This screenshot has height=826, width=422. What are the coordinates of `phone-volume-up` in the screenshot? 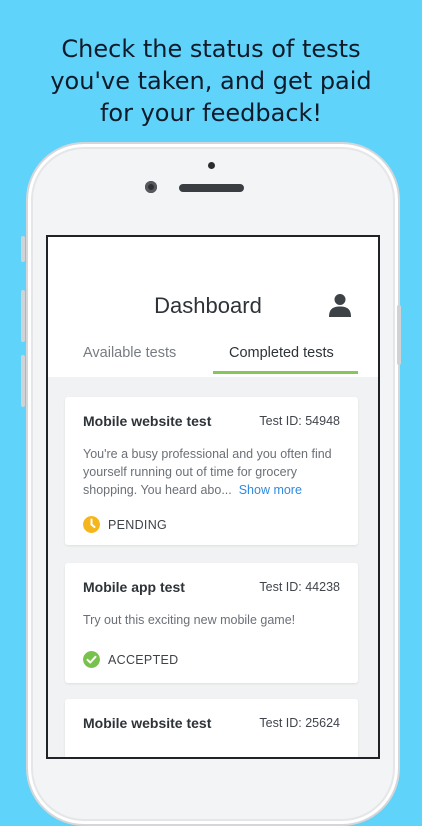 It's located at (23, 316).